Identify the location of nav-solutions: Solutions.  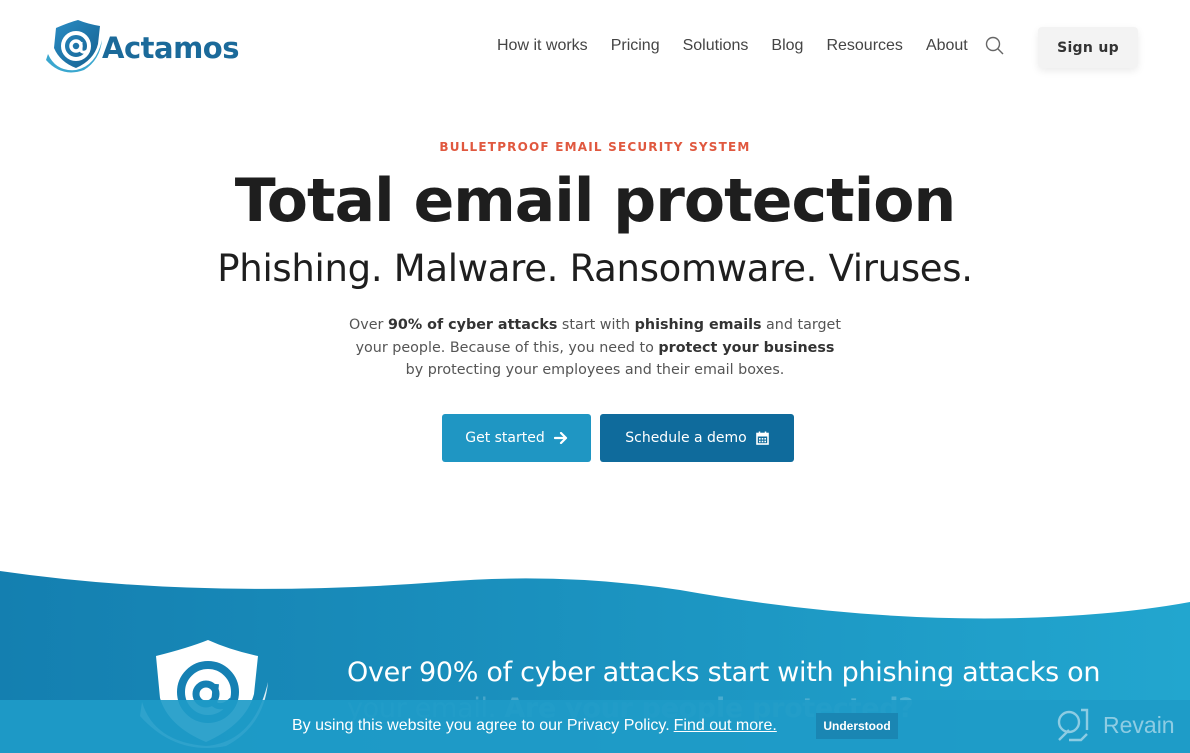
(716, 46).